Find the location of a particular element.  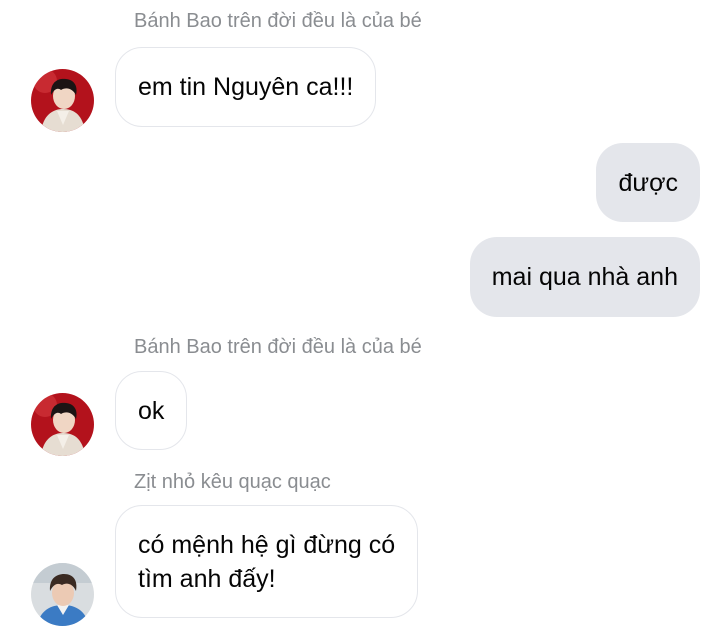

message-text: mai qua nhà anh is located at coordinates (584, 277).